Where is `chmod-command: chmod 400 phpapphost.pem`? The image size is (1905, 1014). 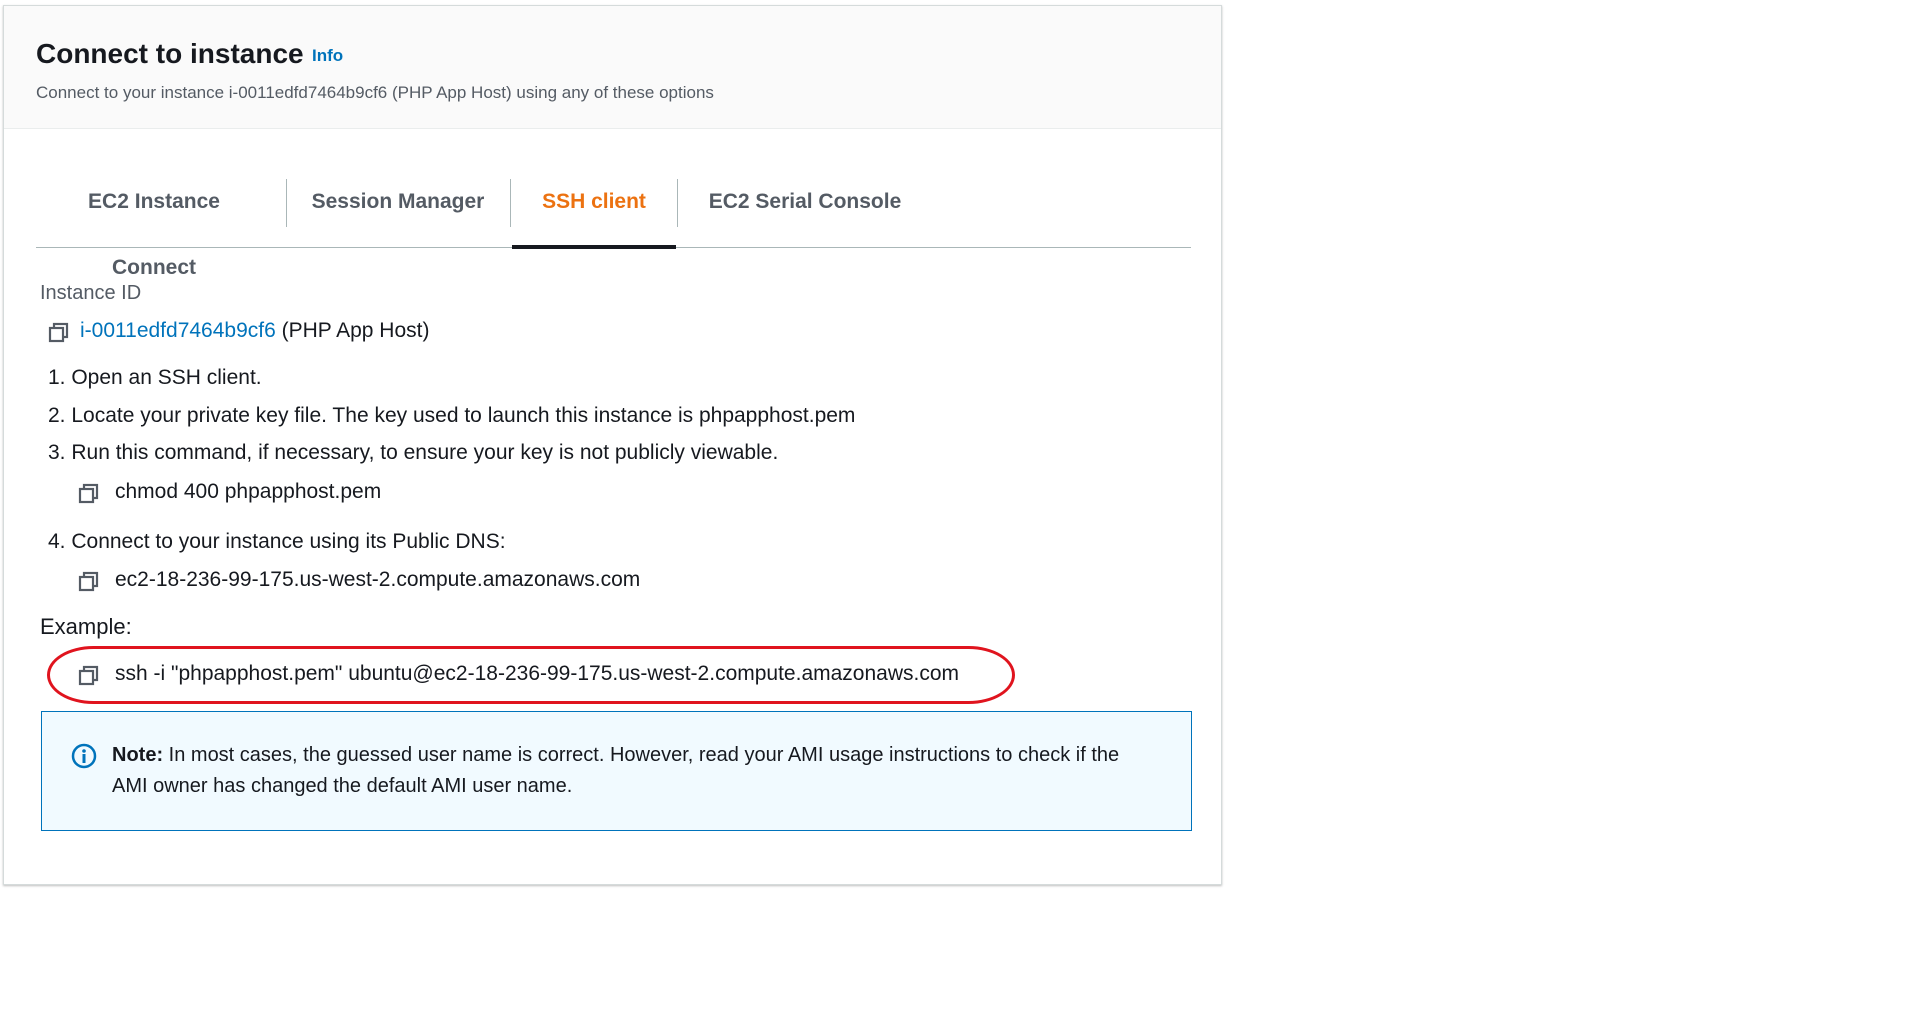 chmod-command: chmod 400 phpapphost.pem is located at coordinates (248, 491).